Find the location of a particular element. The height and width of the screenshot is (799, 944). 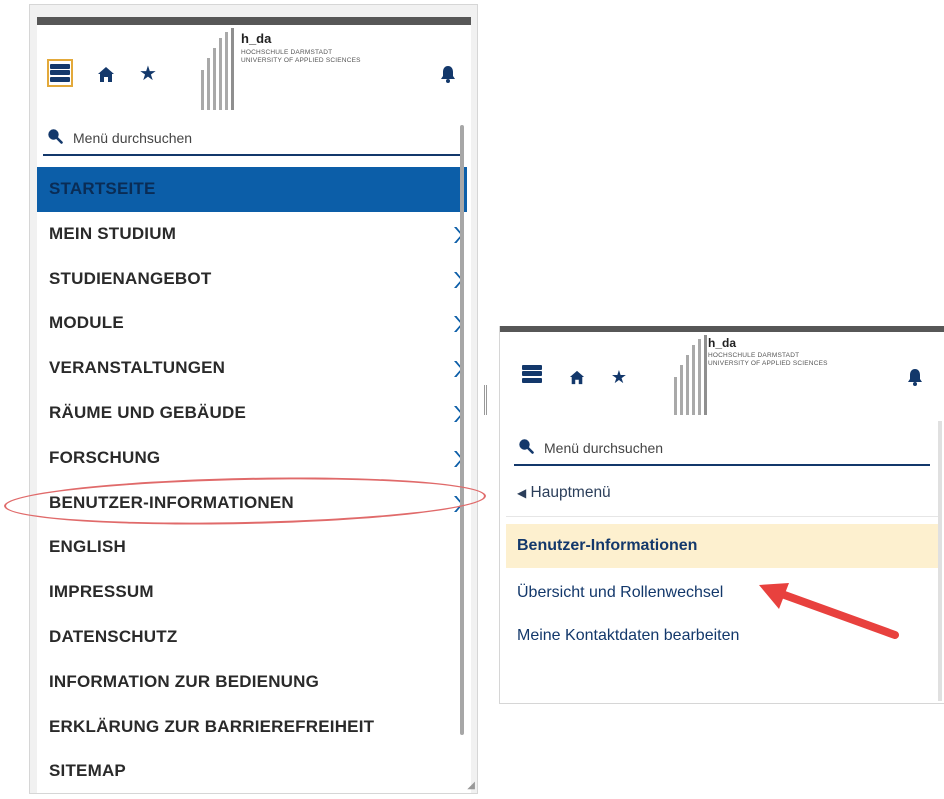

link-uebersicht-rollenwechsel: Übersicht und Rollenwechsel is located at coordinates (620, 593).